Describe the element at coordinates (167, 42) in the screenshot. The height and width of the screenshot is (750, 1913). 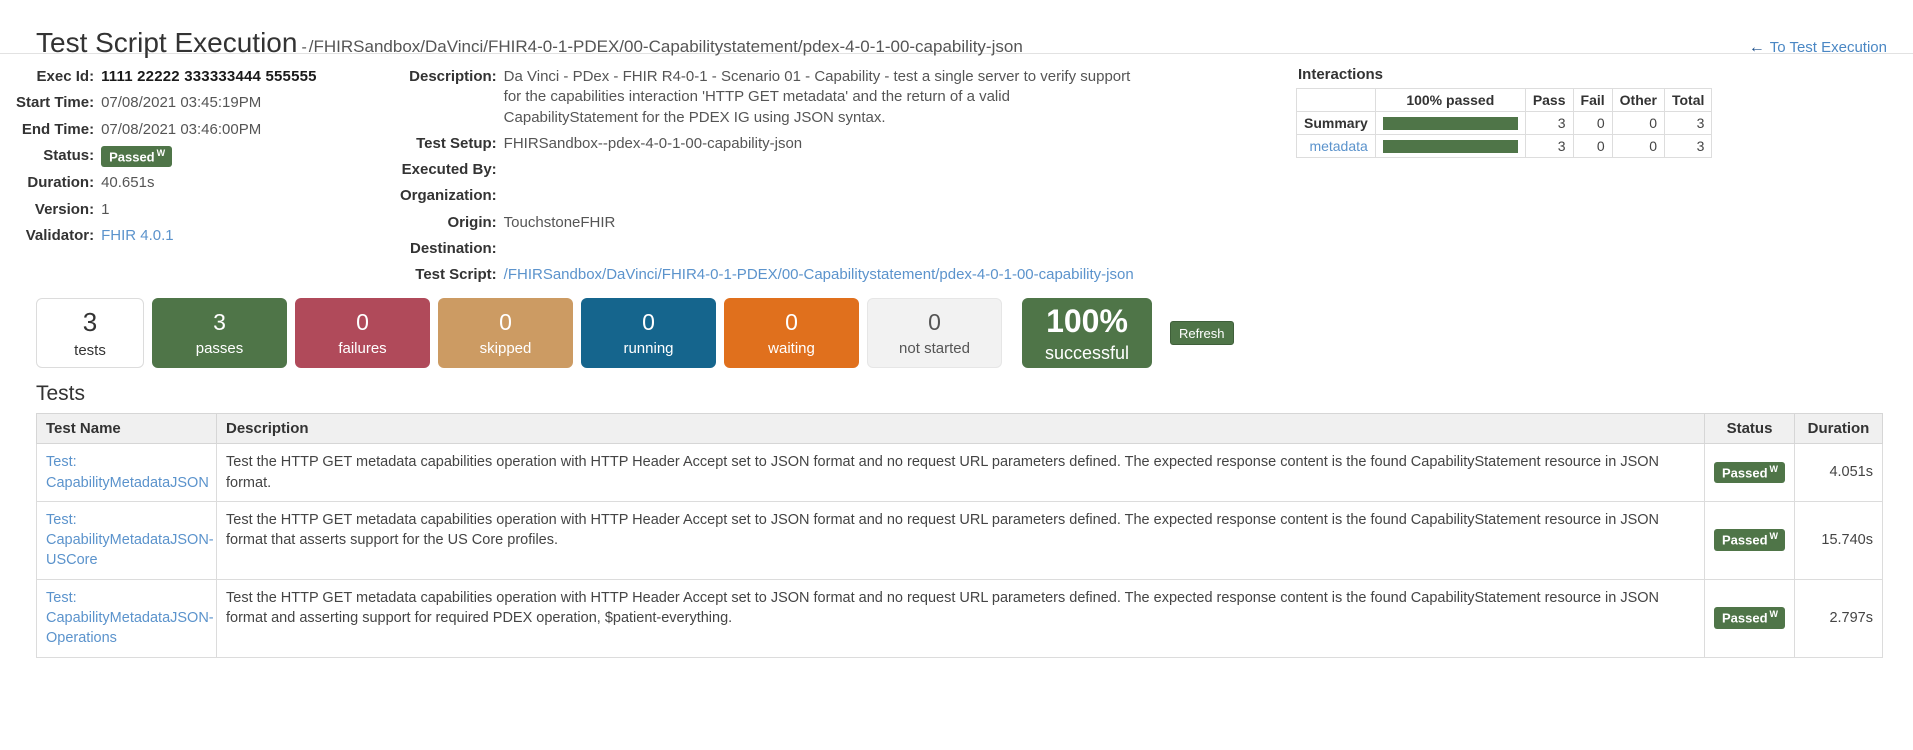
I see `page-title-text: Test Script Execution` at that location.